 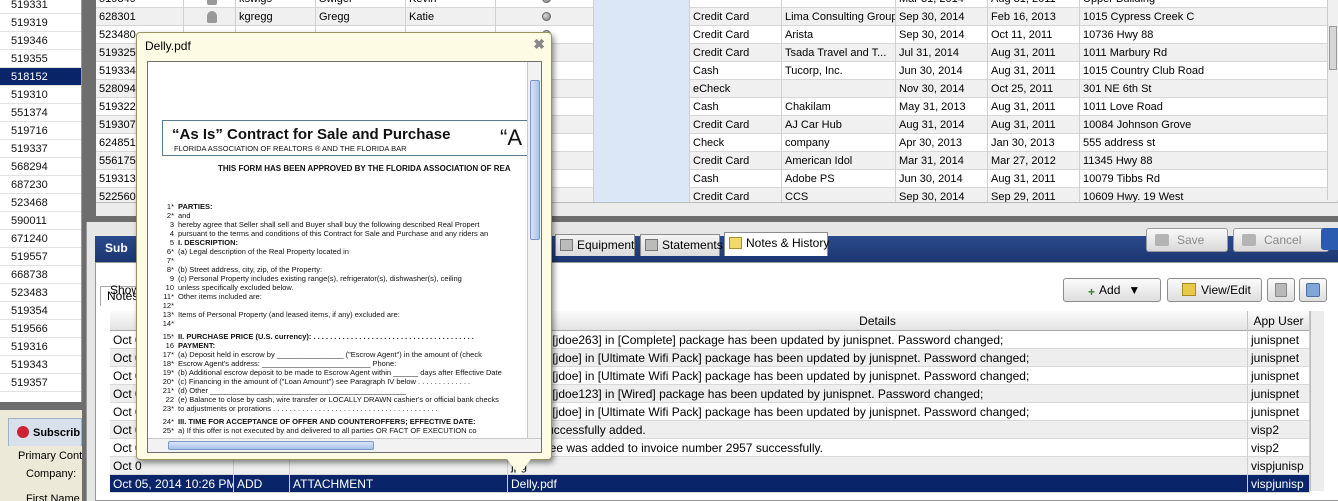 I want to click on subscriber-id-row: 551374, so click(x=40, y=113).